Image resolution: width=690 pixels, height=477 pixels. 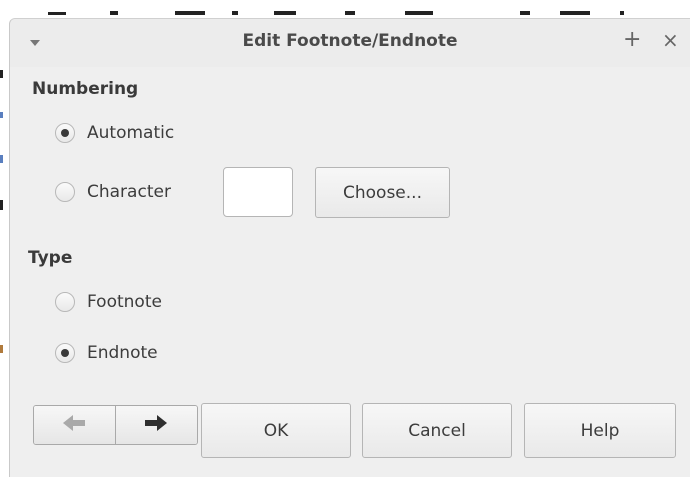 What do you see at coordinates (276, 430) in the screenshot?
I see `ok-button: OK` at bounding box center [276, 430].